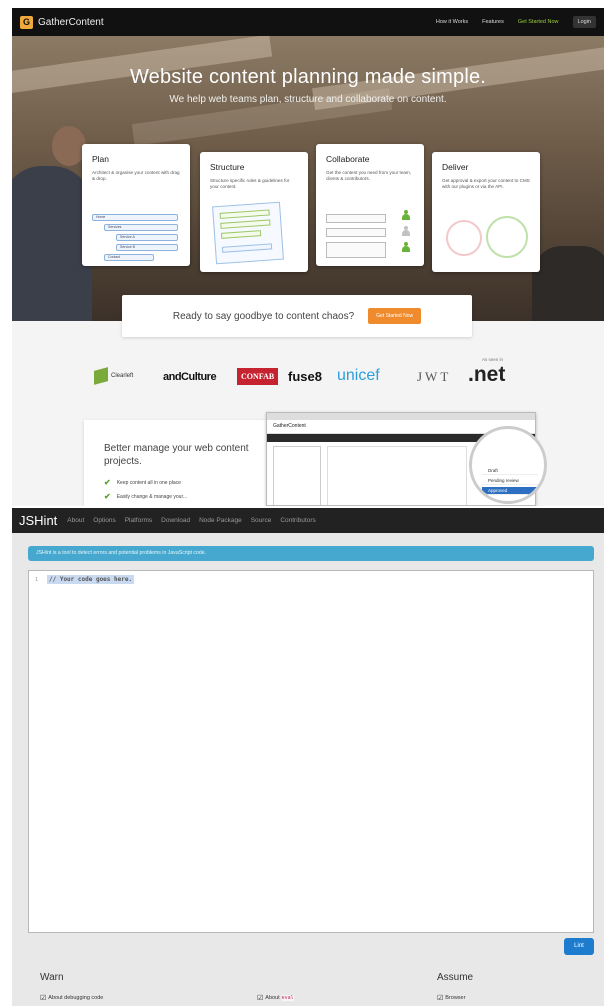 This screenshot has height=1006, width=608. What do you see at coordinates (538, 22) in the screenshot?
I see `nav-get-started: Get Started Now` at bounding box center [538, 22].